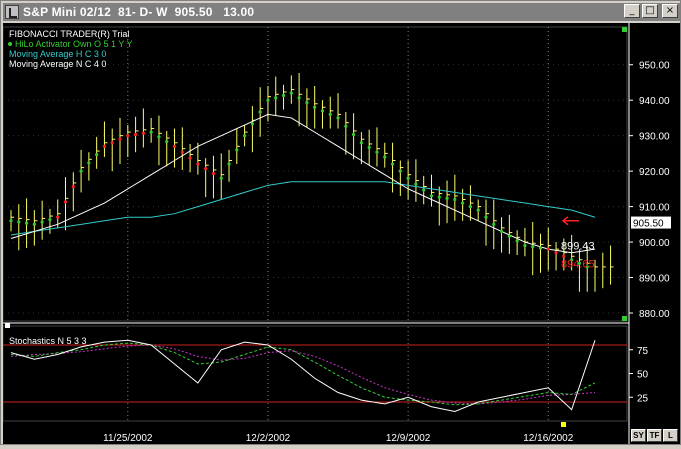  What do you see at coordinates (57, 64) in the screenshot?
I see `legend-label: Moving Average N C 4 0` at bounding box center [57, 64].